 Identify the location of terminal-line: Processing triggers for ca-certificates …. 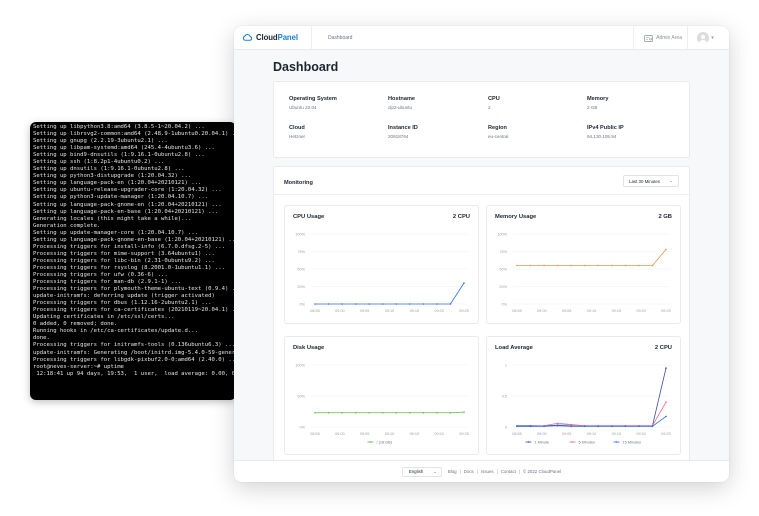
(134, 310).